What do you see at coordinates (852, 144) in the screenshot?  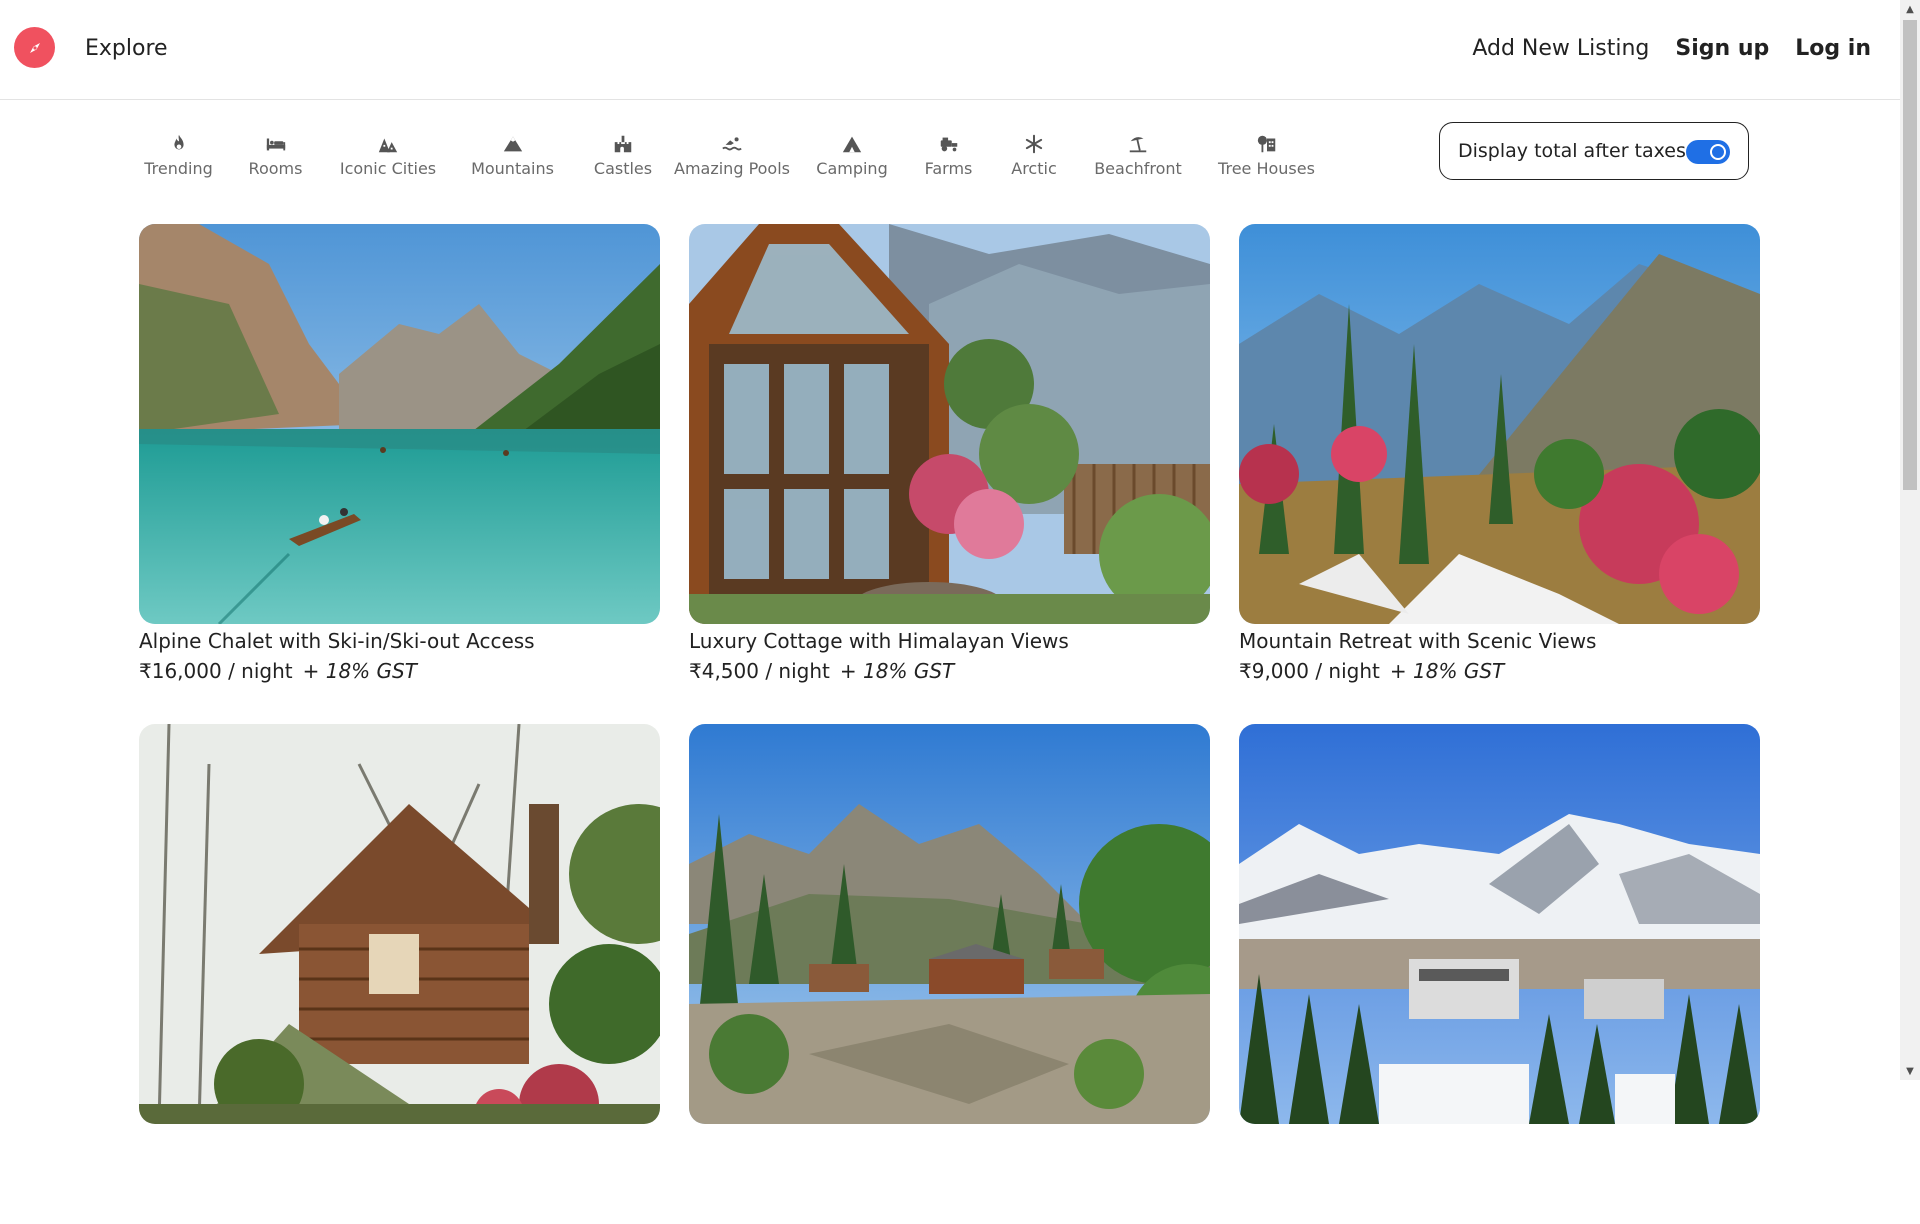 I see `tent-icon` at bounding box center [852, 144].